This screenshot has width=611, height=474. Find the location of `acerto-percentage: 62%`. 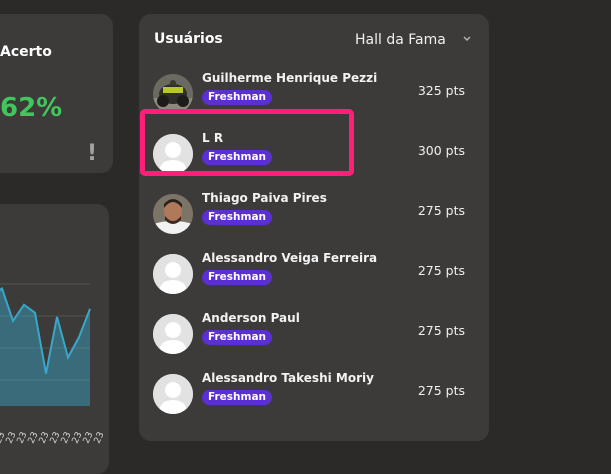

acerto-percentage: 62% is located at coordinates (31, 108).